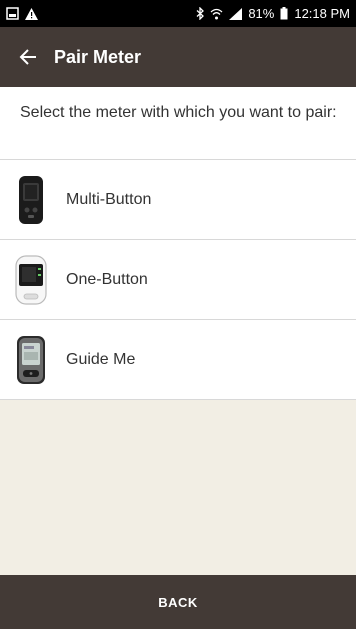  What do you see at coordinates (178, 360) in the screenshot?
I see `meter-option-guide-me: Guide Me` at bounding box center [178, 360].